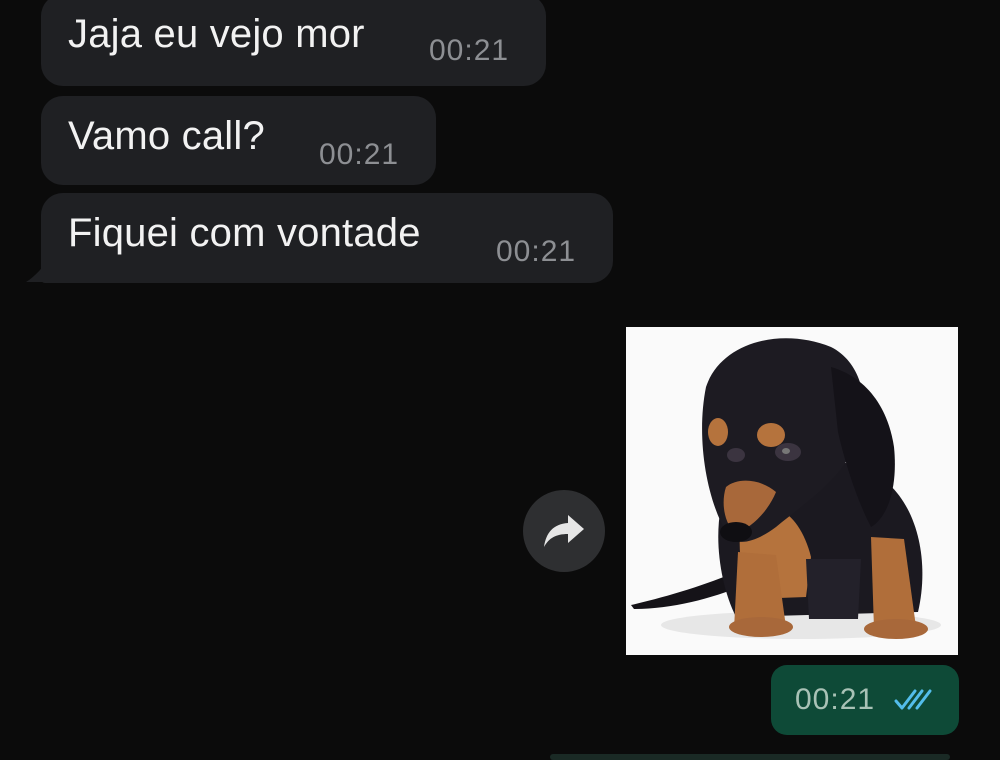 This screenshot has height=760, width=1000. What do you see at coordinates (216, 34) in the screenshot?
I see `message-text: Jaja eu vejo mor` at bounding box center [216, 34].